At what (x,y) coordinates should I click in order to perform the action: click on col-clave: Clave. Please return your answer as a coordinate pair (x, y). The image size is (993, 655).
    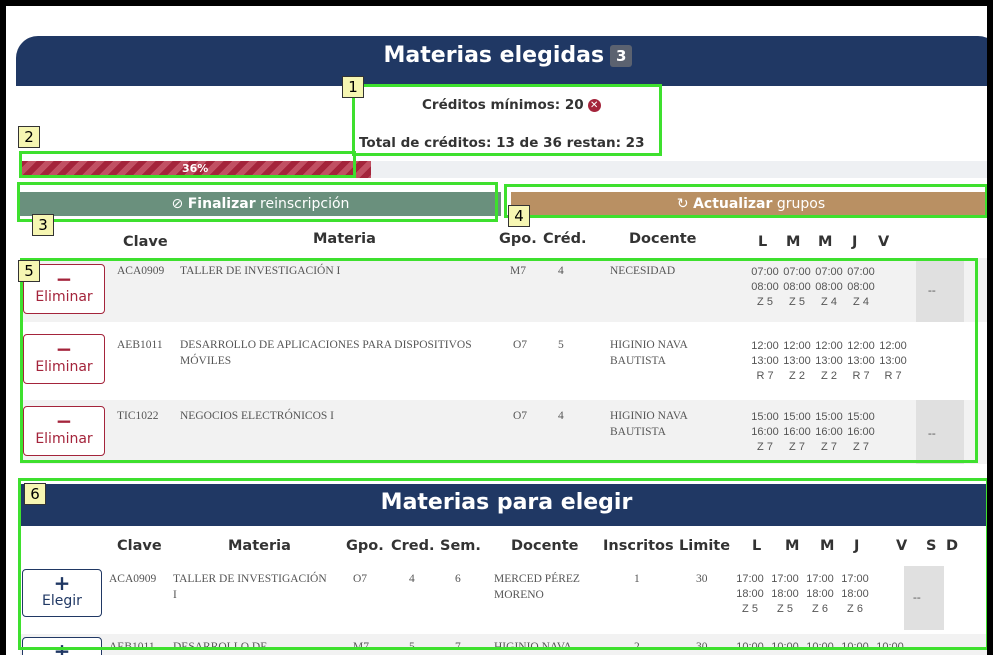
    Looking at the image, I should click on (145, 242).